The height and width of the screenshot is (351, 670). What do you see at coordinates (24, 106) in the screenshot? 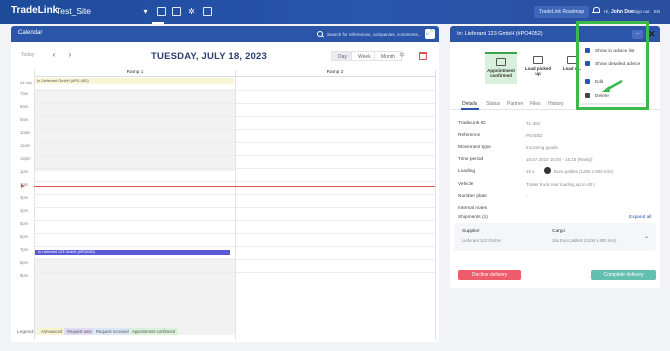
I see `time-label: 8am` at bounding box center [24, 106].